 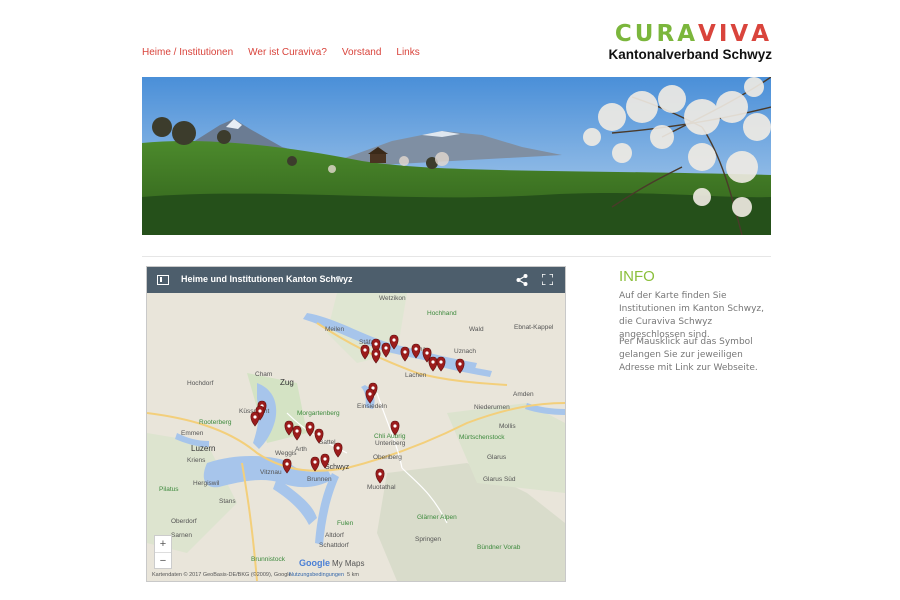 I want to click on map-label: Meilen, so click(x=335, y=329).